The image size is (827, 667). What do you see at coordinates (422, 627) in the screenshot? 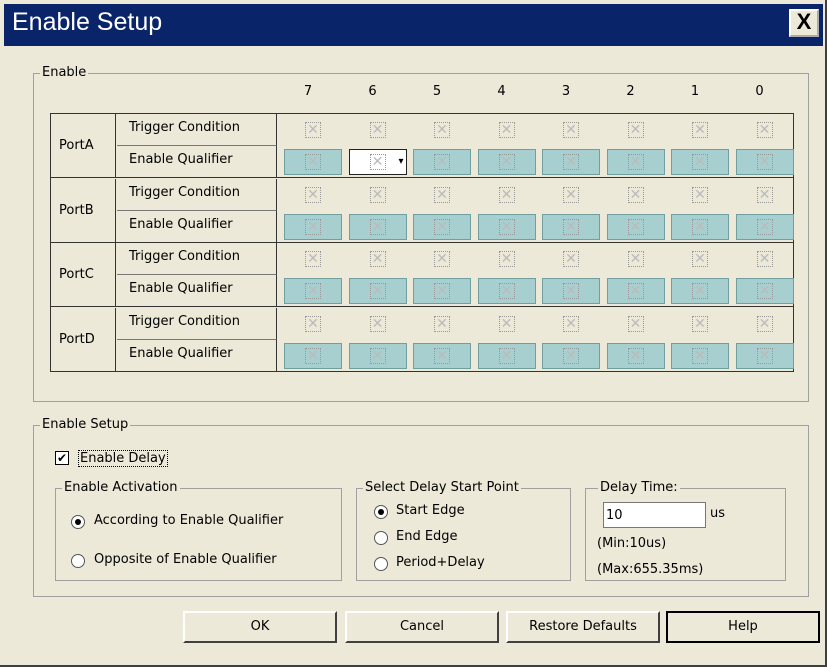
I see `cancel-button: Cancel` at bounding box center [422, 627].